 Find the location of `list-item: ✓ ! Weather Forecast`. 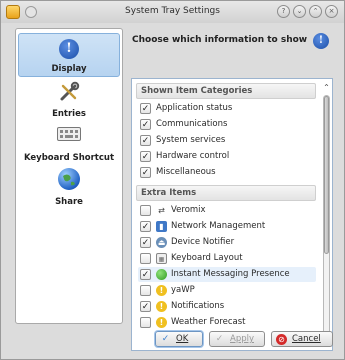

list-item: ✓ ! Weather Forecast is located at coordinates (227, 322).